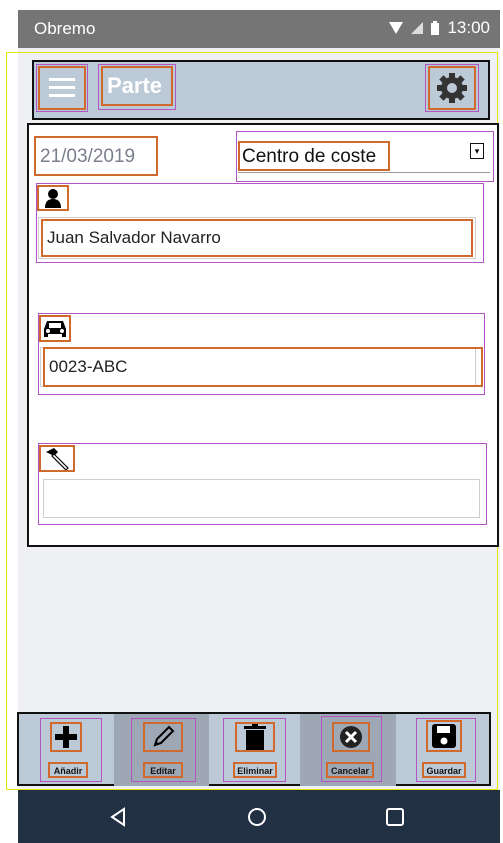 The width and height of the screenshot is (503, 843). Describe the element at coordinates (255, 737) in the screenshot. I see `trash-icon` at that location.